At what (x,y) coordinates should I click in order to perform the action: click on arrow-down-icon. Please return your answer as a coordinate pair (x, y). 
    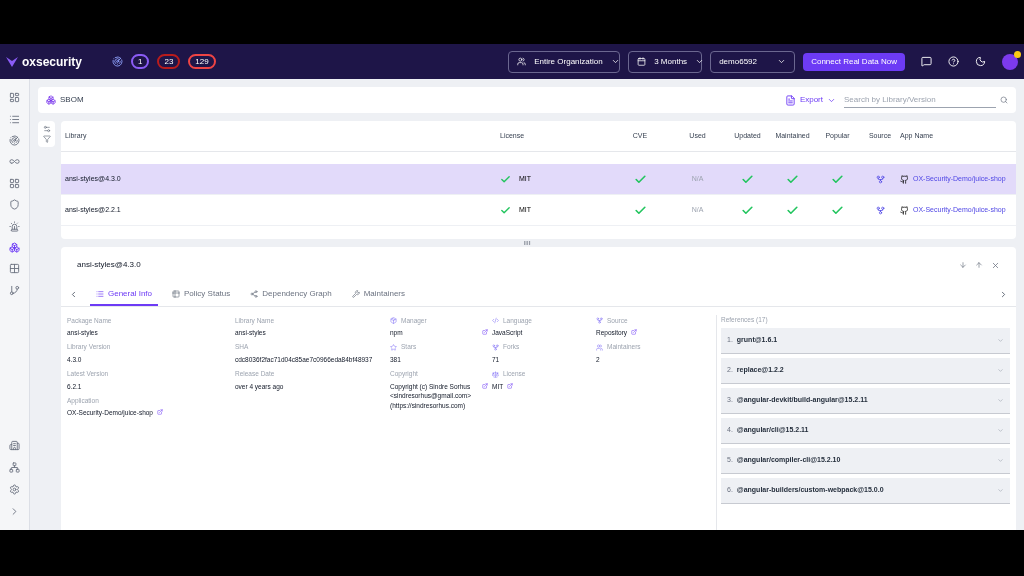
    Looking at the image, I should click on (963, 265).